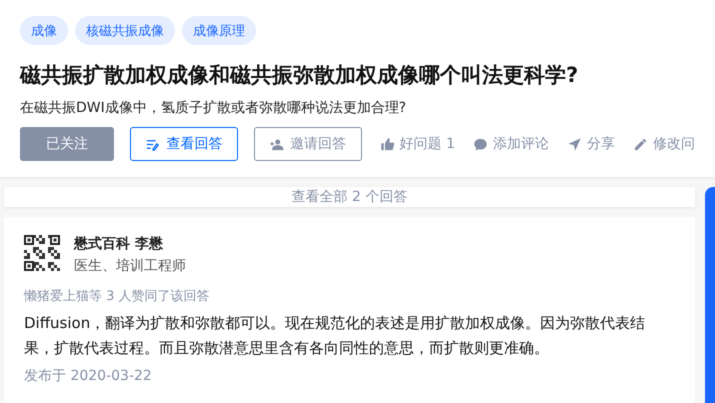 The height and width of the screenshot is (403, 715). Describe the element at coordinates (219, 30) in the screenshot. I see `topic-tag: 成像原理` at that location.